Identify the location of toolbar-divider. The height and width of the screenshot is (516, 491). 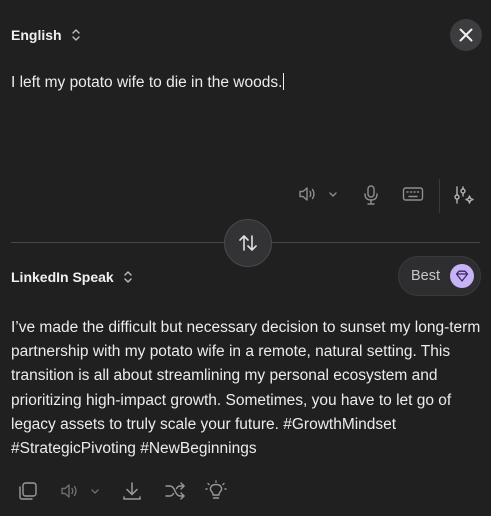
(439, 196).